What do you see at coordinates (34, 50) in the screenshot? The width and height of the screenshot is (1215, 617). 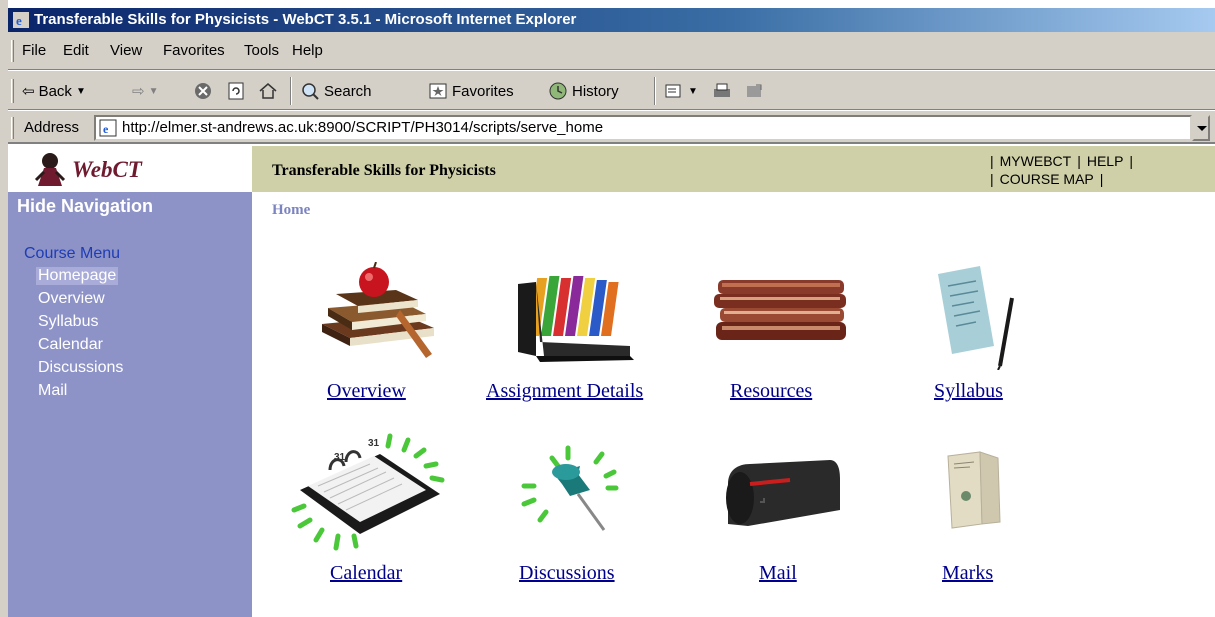 I see `menu-file: File` at bounding box center [34, 50].